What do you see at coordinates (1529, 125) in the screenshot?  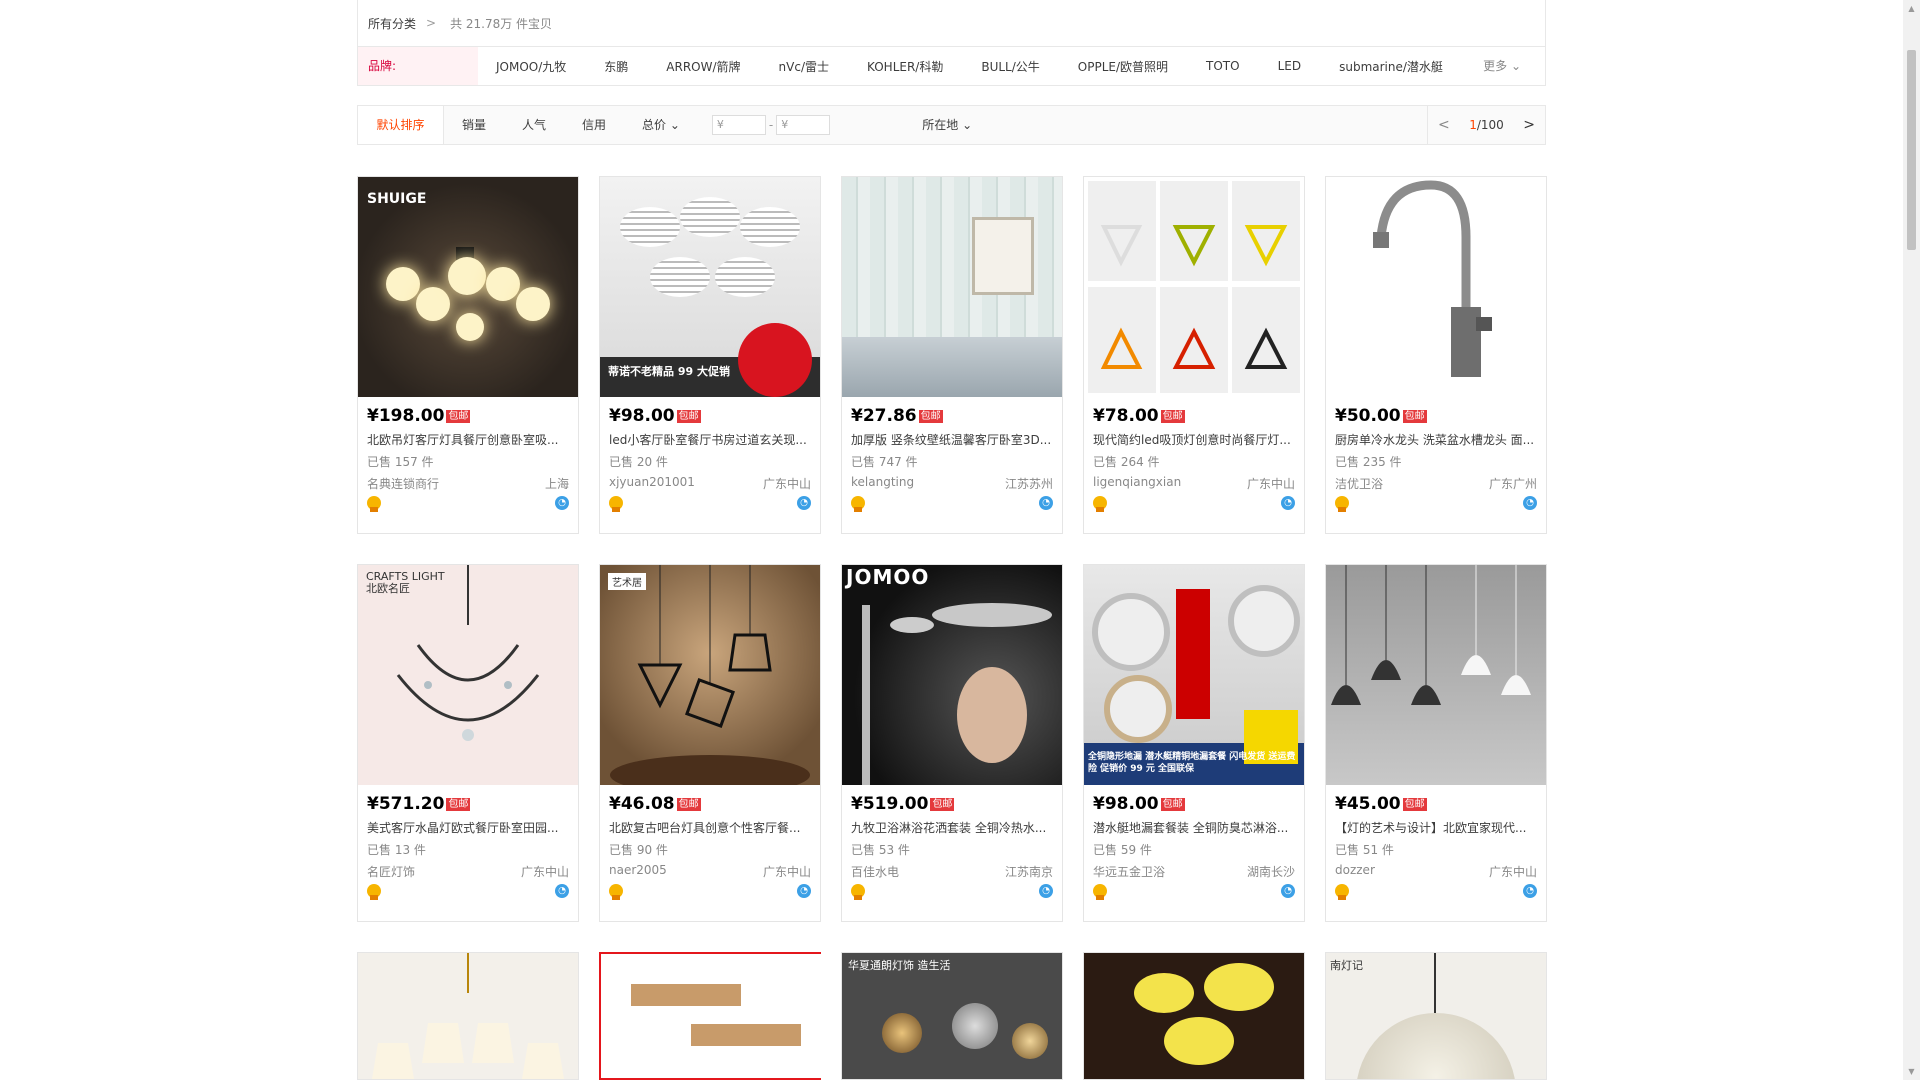 I see `next-page-icon: >` at bounding box center [1529, 125].